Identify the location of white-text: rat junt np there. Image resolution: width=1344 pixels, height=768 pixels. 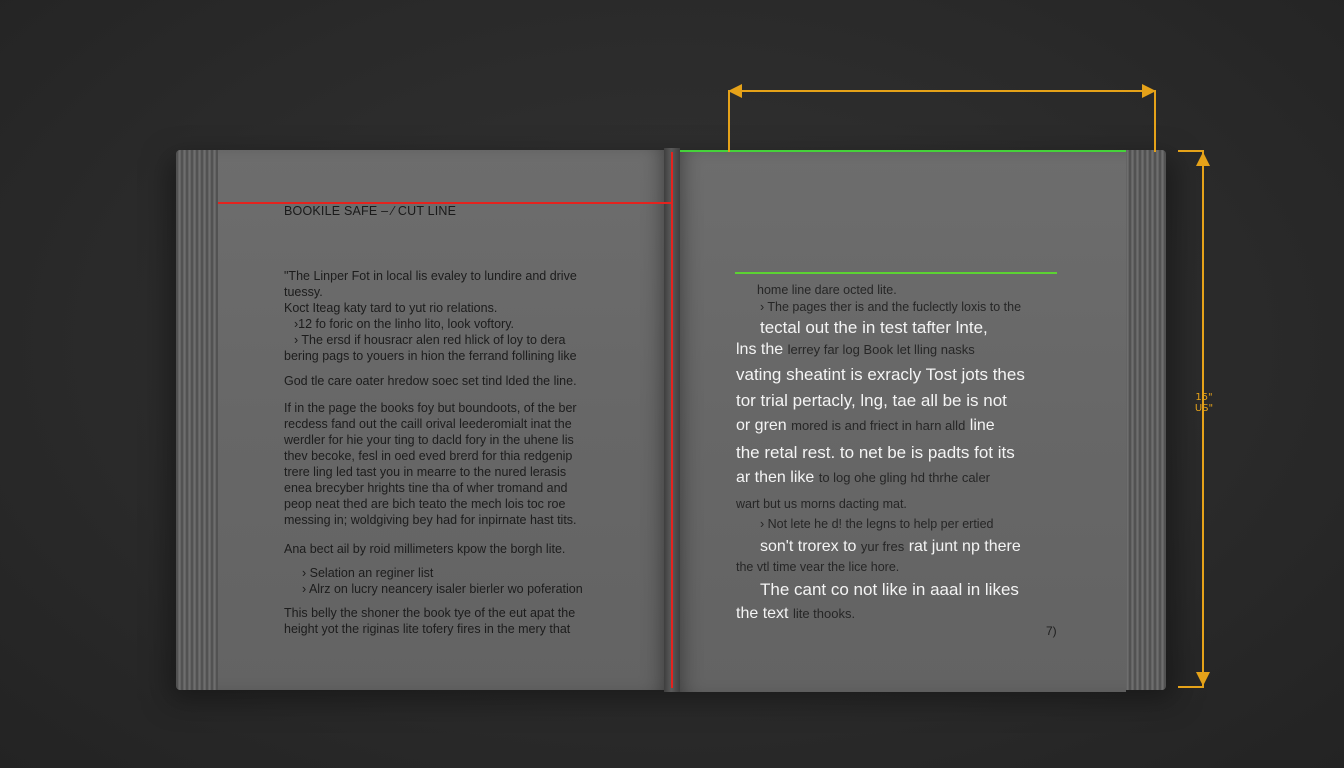
(964, 546).